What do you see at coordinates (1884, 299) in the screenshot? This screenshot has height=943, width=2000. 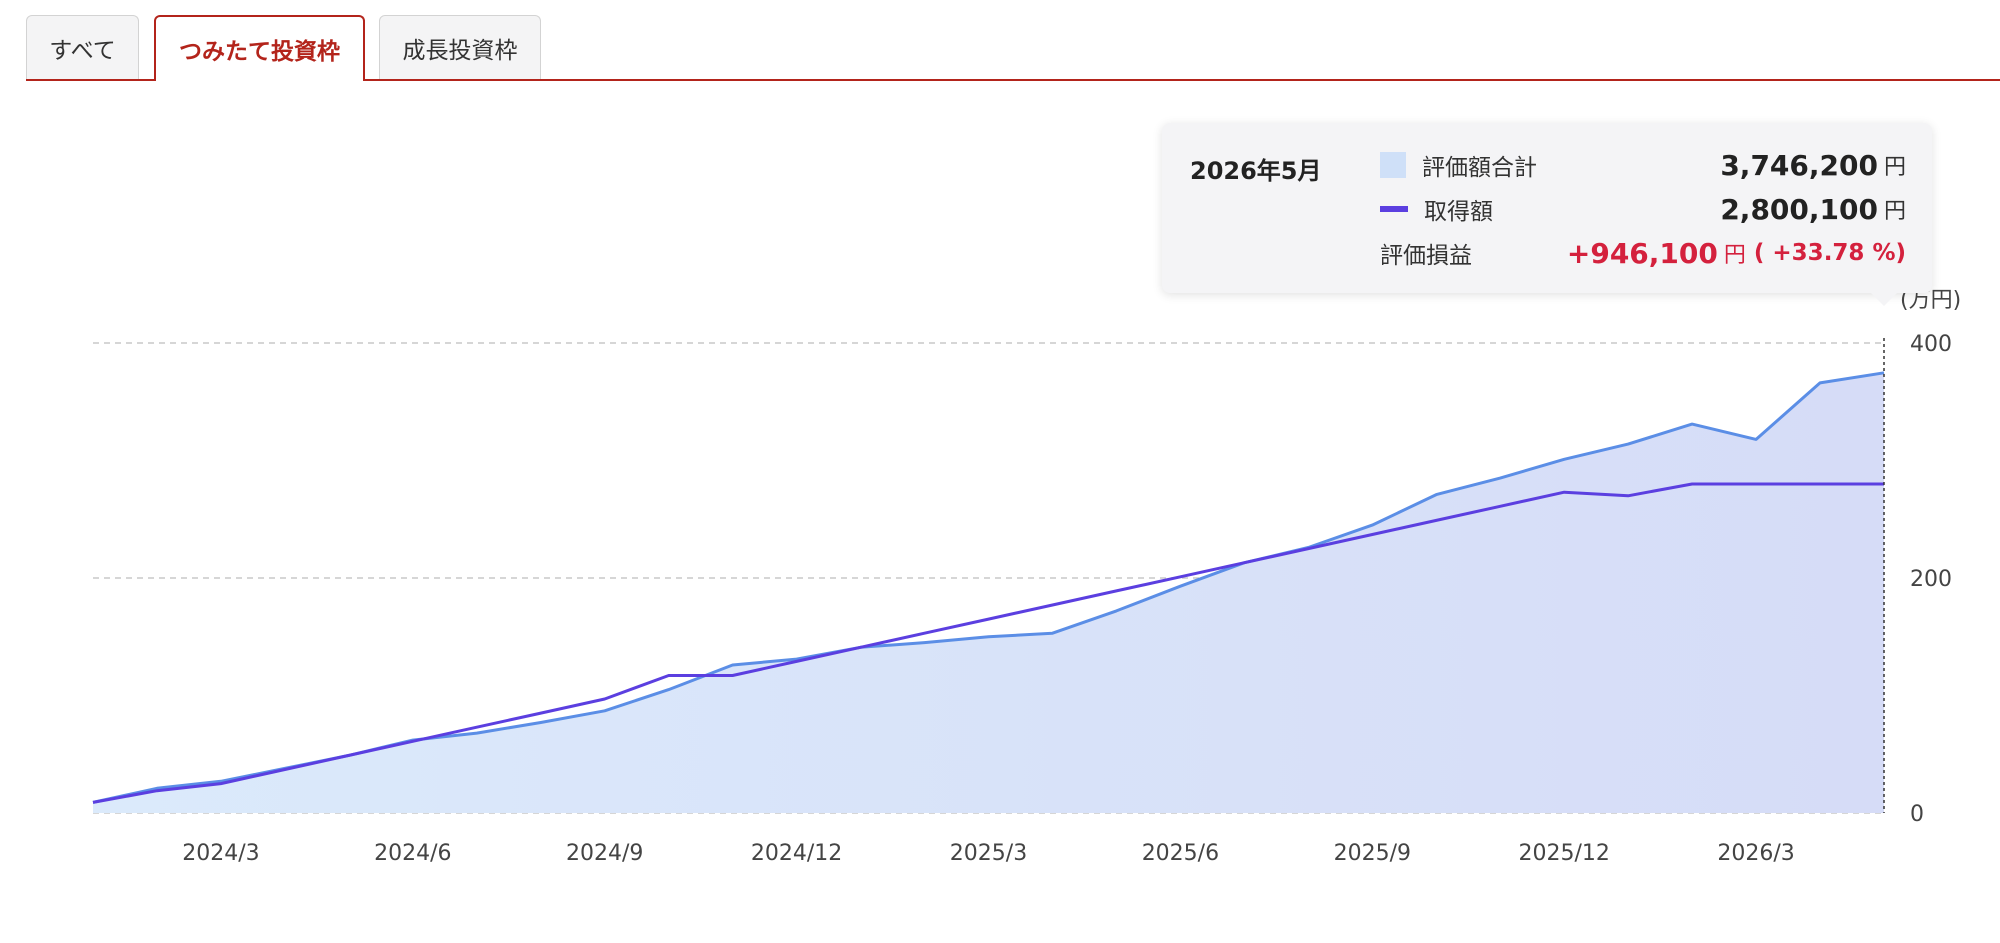 I see `tooltip-pointer` at bounding box center [1884, 299].